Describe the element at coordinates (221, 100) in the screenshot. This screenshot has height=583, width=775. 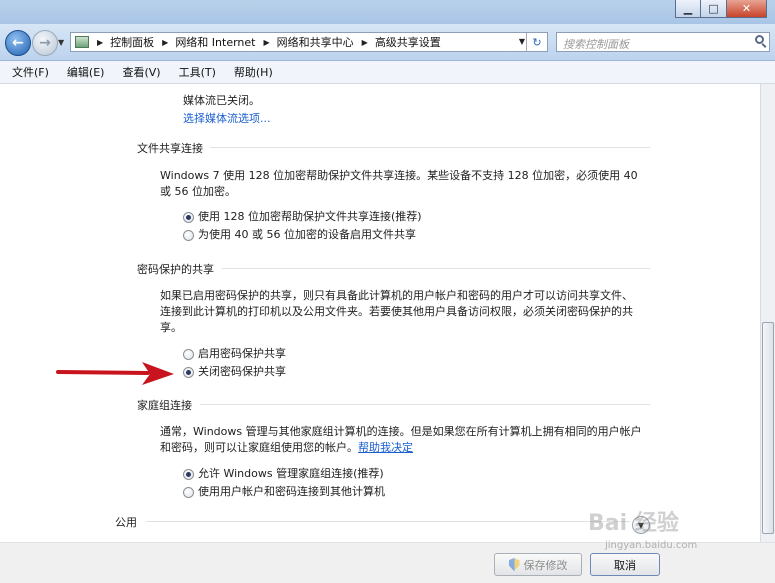
I see `media-streaming-status: 媒体流已关闭。` at that location.